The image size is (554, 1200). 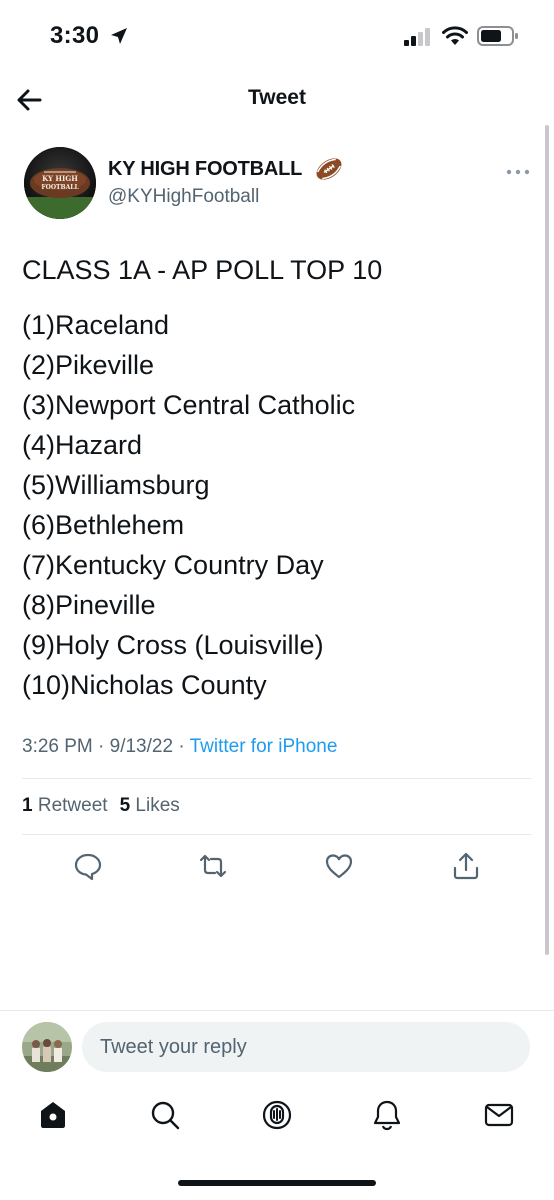 What do you see at coordinates (499, 1115) in the screenshot?
I see `messages-icon` at bounding box center [499, 1115].